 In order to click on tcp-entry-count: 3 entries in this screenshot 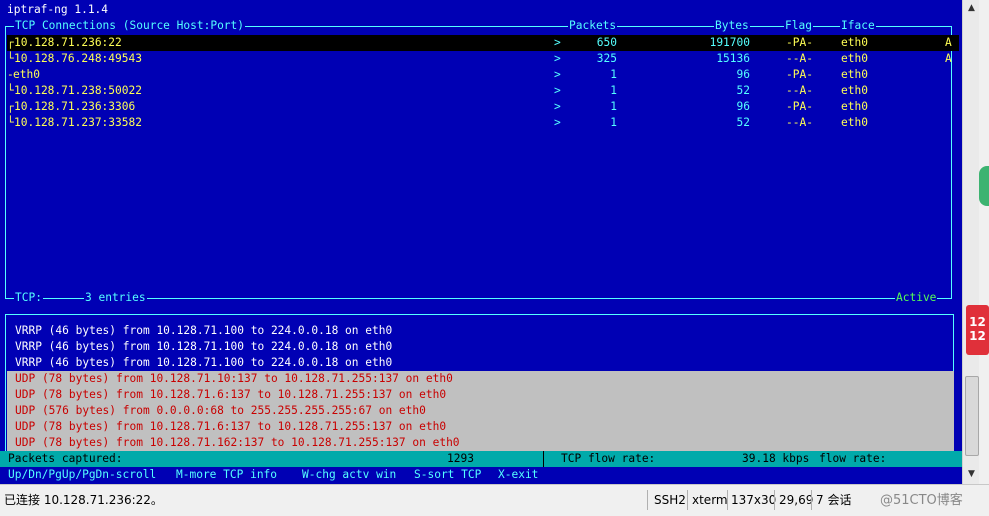, I will do `click(115, 297)`.